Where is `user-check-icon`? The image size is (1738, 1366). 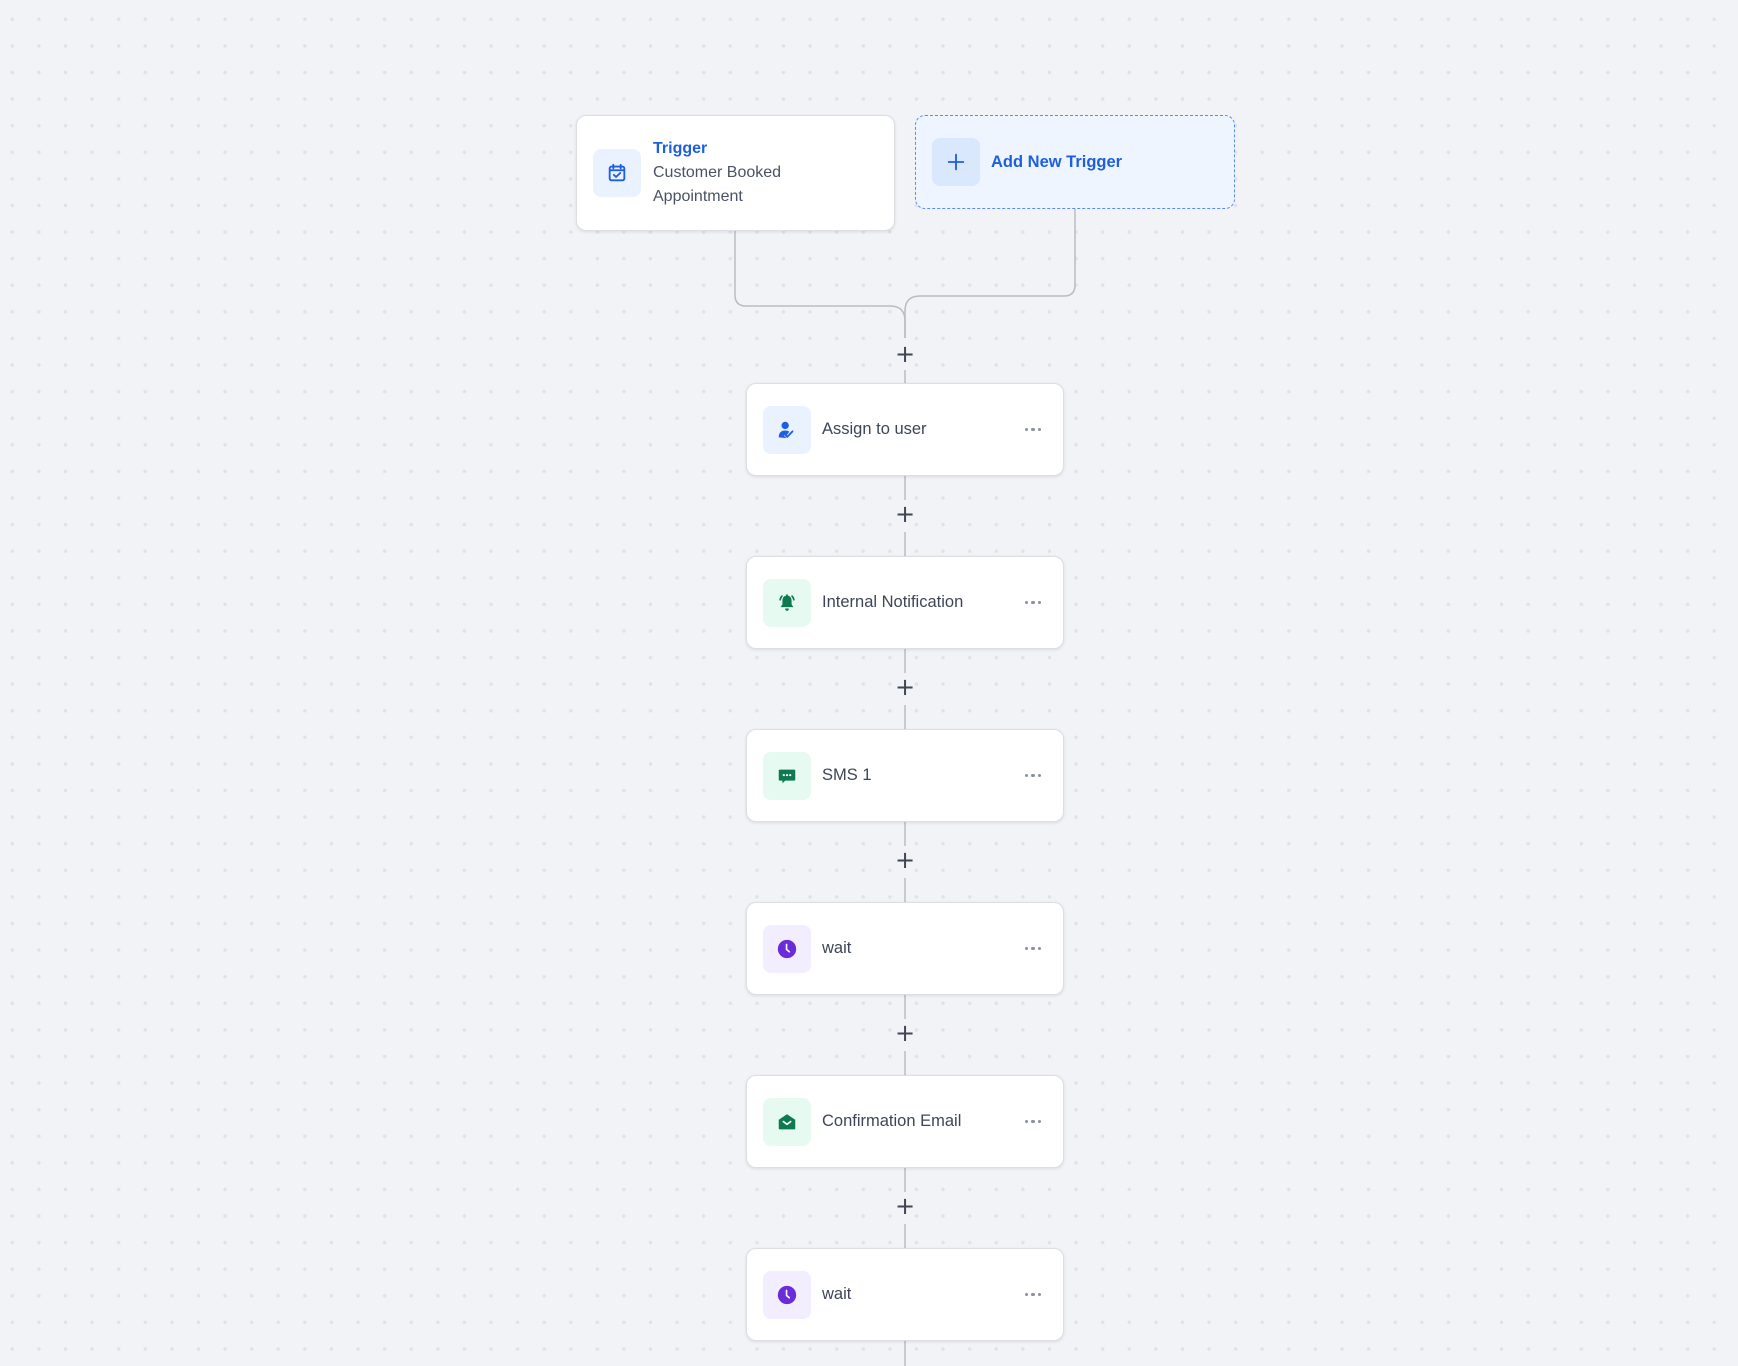
user-check-icon is located at coordinates (786, 429).